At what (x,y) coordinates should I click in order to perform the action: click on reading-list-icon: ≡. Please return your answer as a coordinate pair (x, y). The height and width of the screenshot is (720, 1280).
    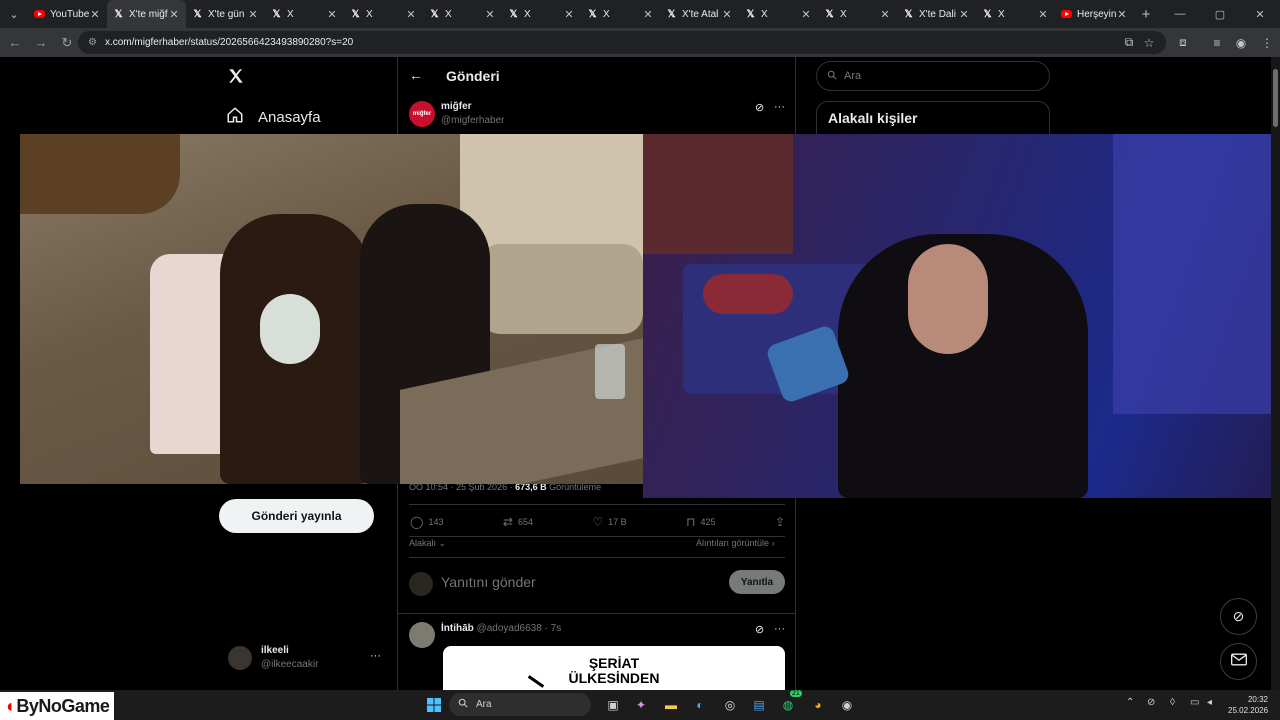
    Looking at the image, I should click on (1217, 42).